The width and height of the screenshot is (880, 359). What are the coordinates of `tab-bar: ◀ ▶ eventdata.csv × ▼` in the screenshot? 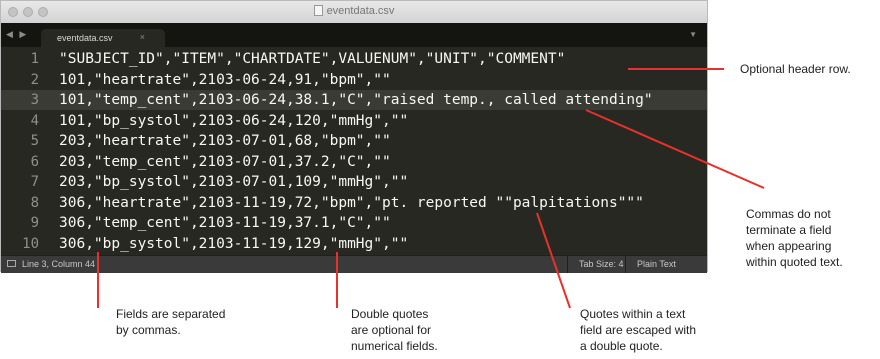 It's located at (354, 35).